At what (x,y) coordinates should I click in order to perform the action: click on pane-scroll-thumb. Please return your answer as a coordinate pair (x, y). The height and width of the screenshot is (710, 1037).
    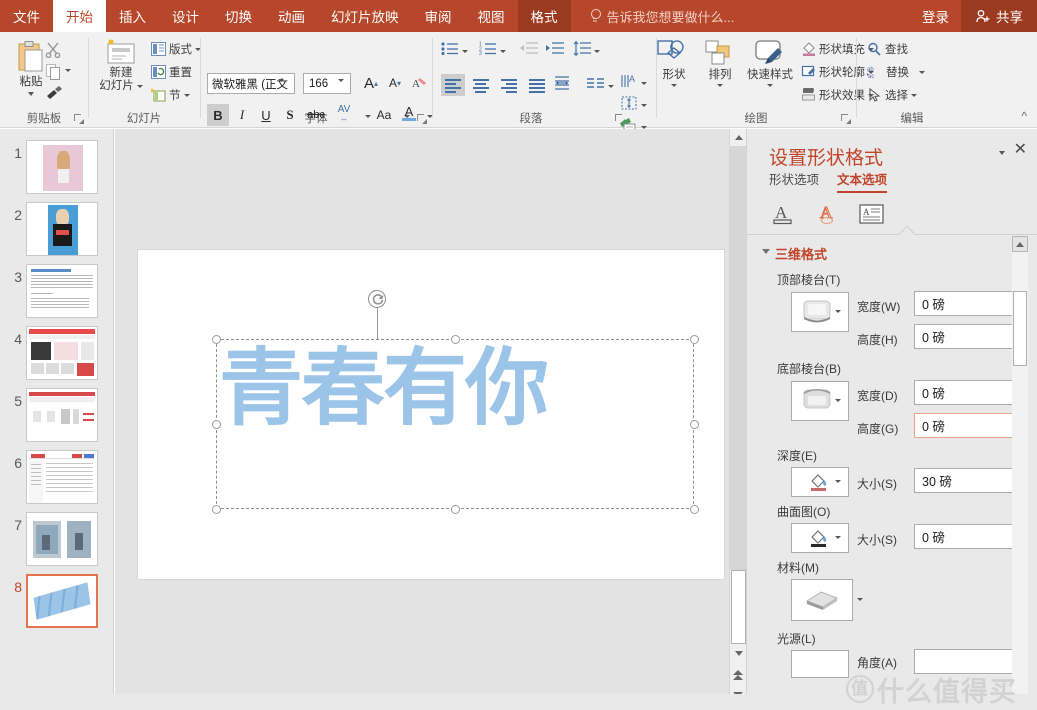
    Looking at the image, I should click on (1020, 328).